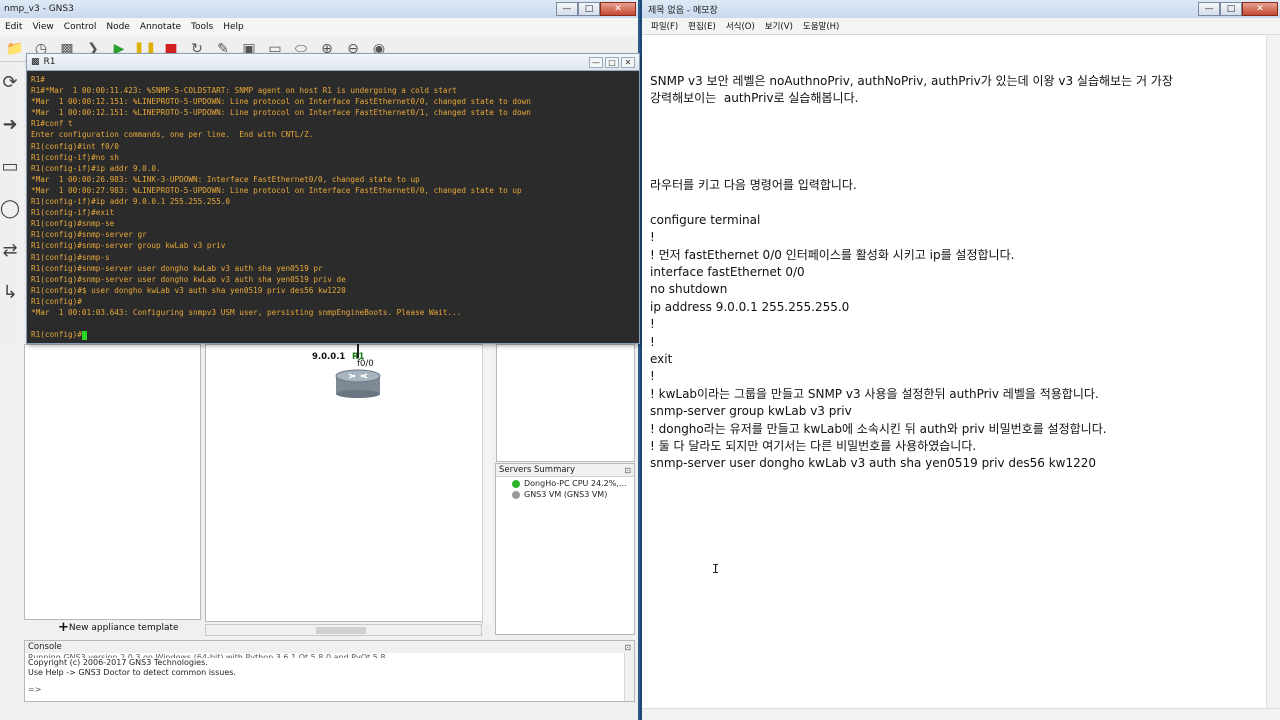 The image size is (1280, 720). Describe the element at coordinates (13, 27) in the screenshot. I see `menu-edit: Edit` at that location.